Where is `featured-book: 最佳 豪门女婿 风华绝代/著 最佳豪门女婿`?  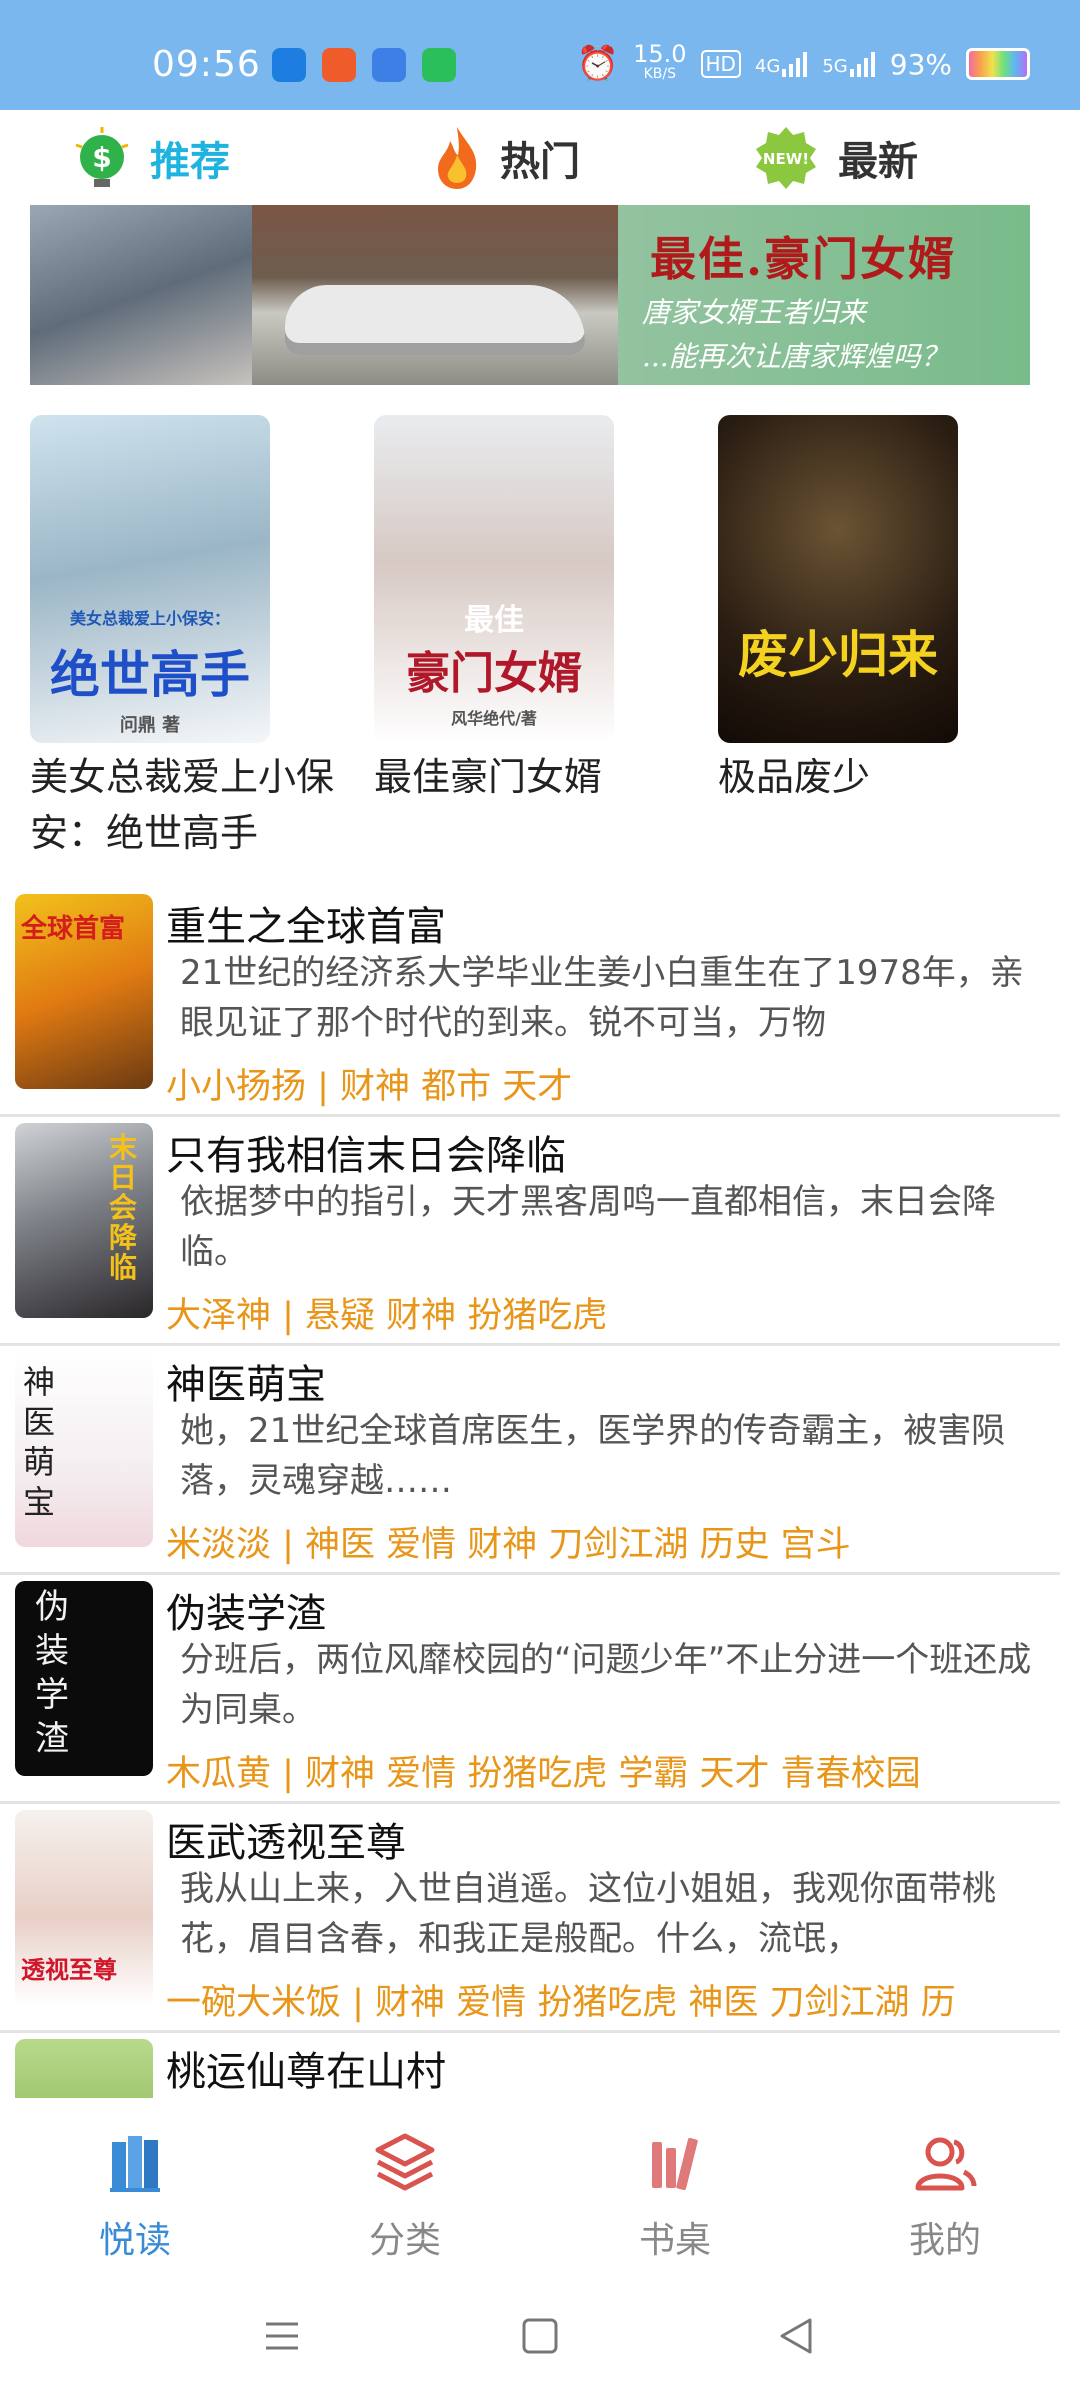 featured-book: 最佳 豪门女婿 风华绝代/著 最佳豪门女婿 is located at coordinates (534, 610).